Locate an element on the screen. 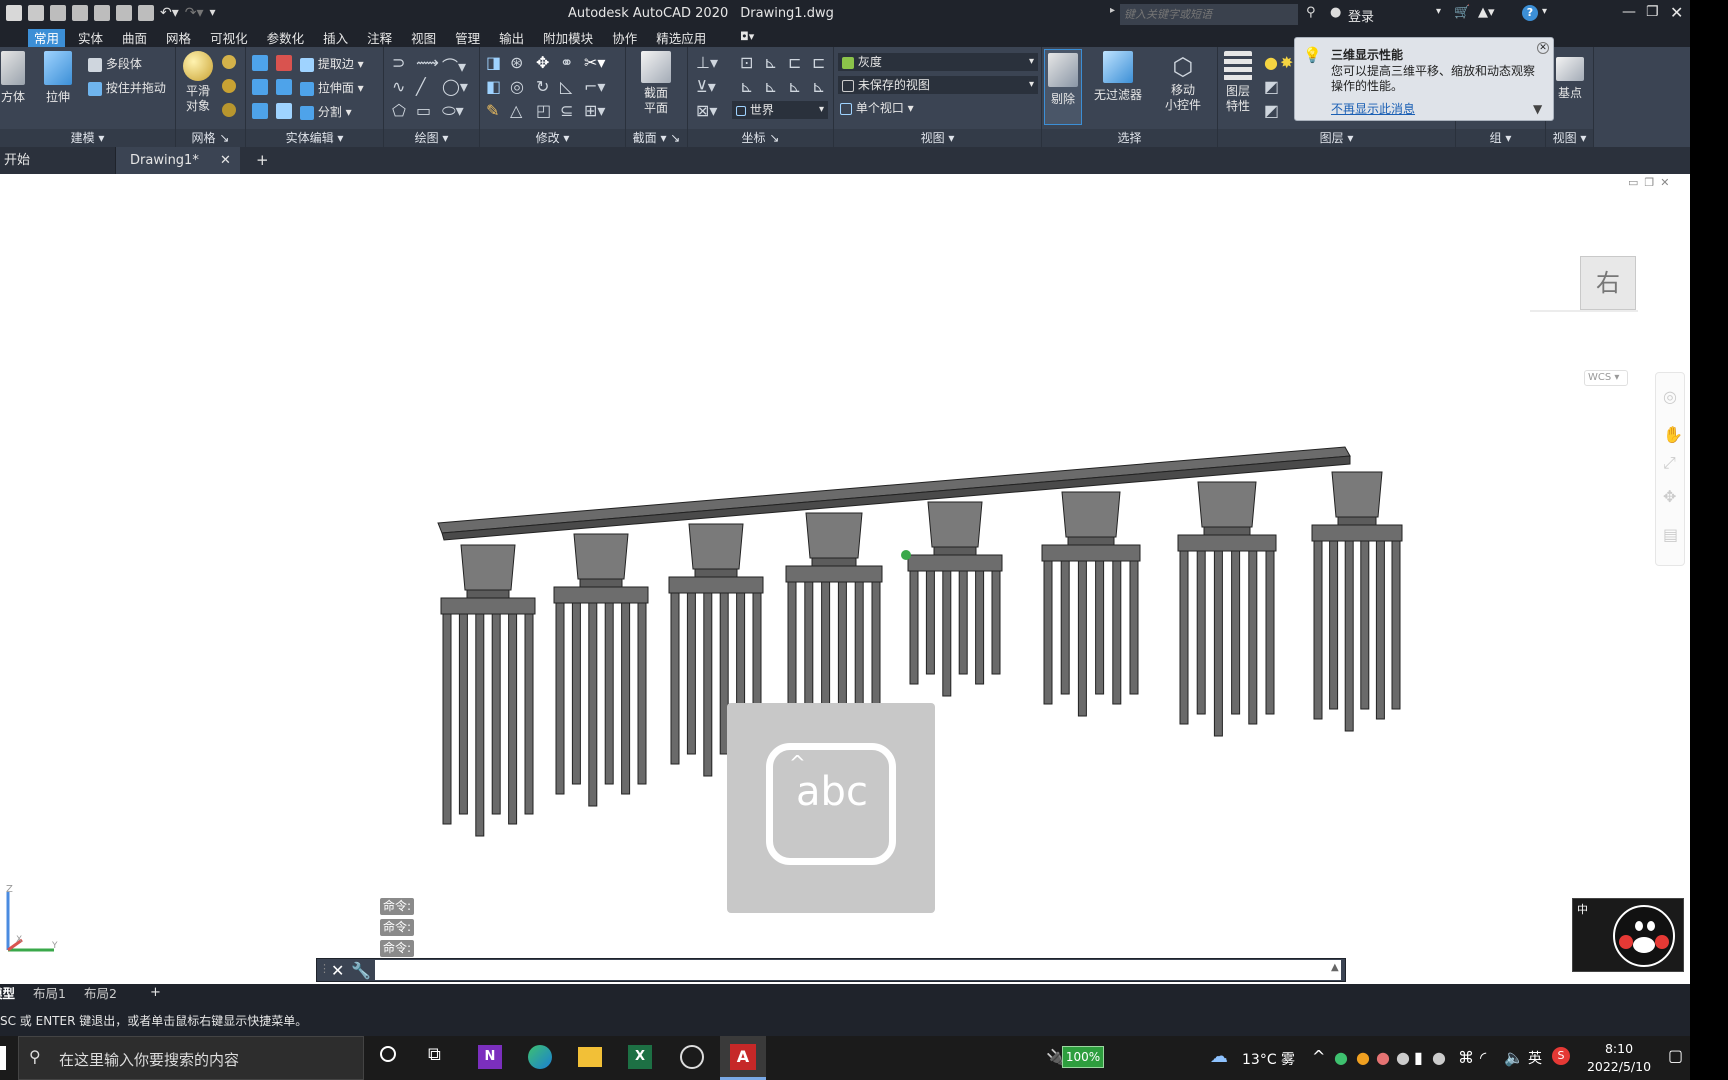 This screenshot has width=1728, height=1080. excel-icon: X is located at coordinates (640, 1057).